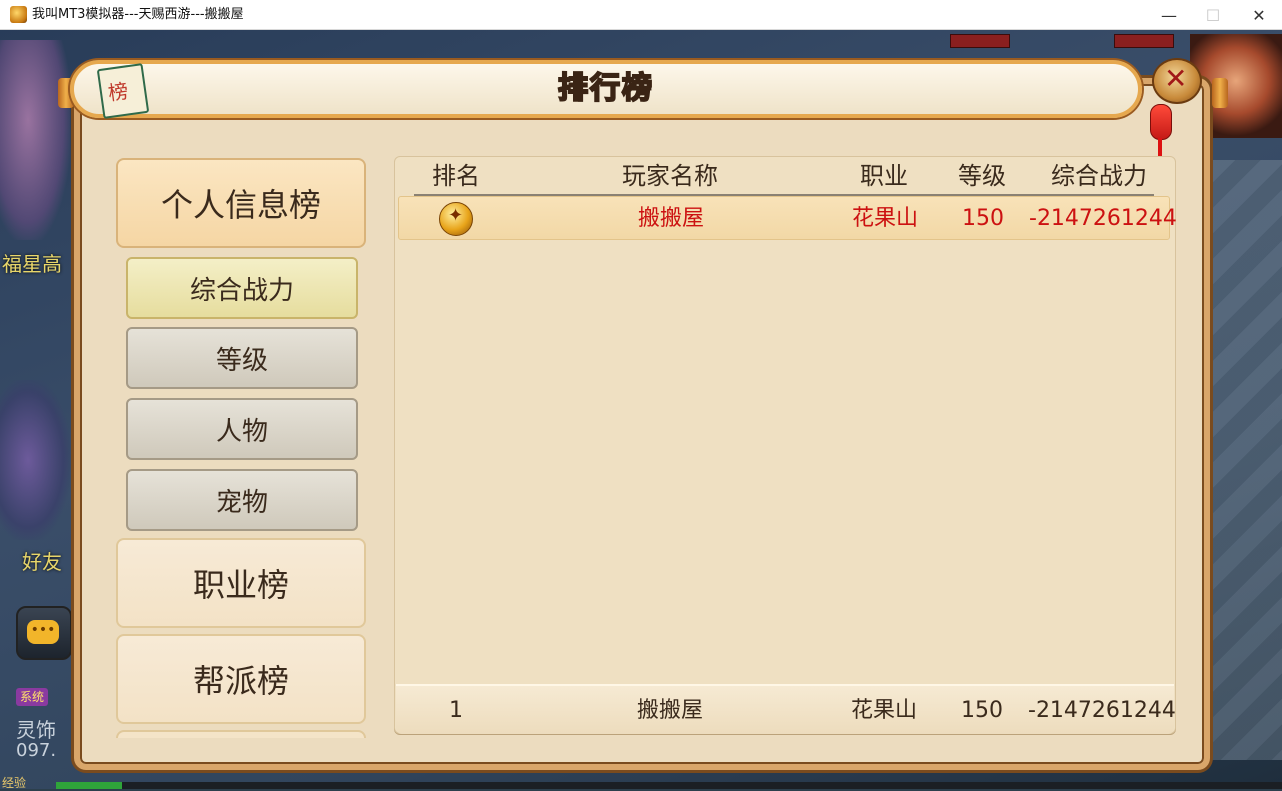  Describe the element at coordinates (118, 92) in the screenshot. I see `badge-char: 榜` at that location.